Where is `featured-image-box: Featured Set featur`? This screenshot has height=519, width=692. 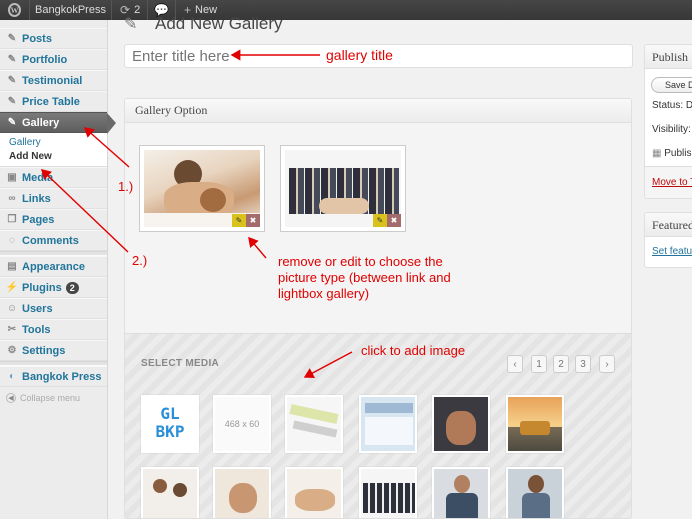
featured-image-box: Featured Set featur is located at coordinates (668, 240).